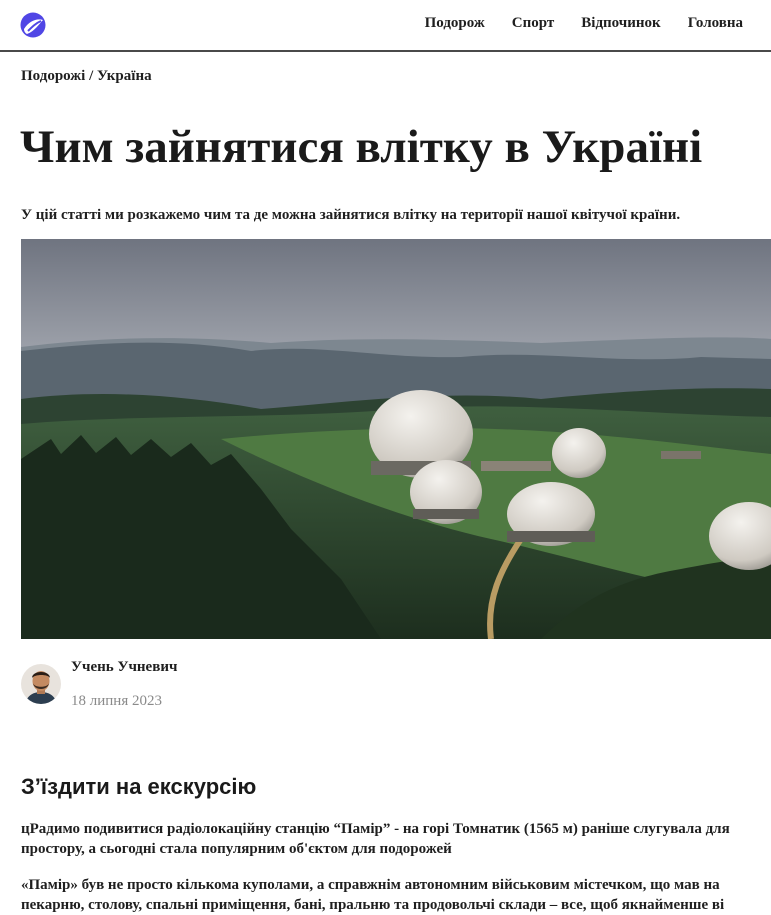 The height and width of the screenshot is (915, 771). I want to click on nav-link-leisure: Відпочинок, so click(620, 23).